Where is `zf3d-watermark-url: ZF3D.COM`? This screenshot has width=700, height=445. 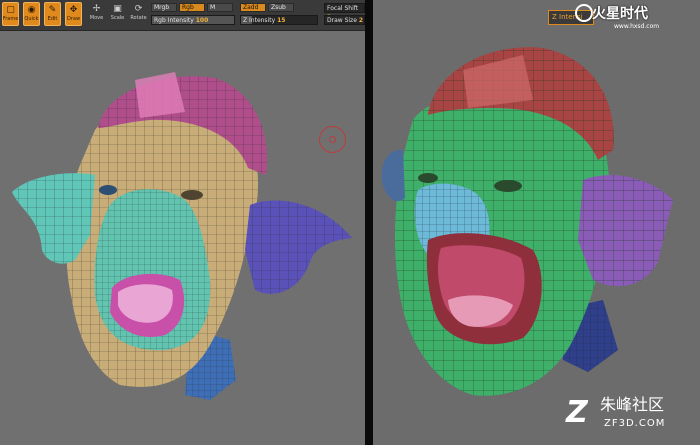
zf3d-watermark-url: ZF3D.COM is located at coordinates (635, 423).